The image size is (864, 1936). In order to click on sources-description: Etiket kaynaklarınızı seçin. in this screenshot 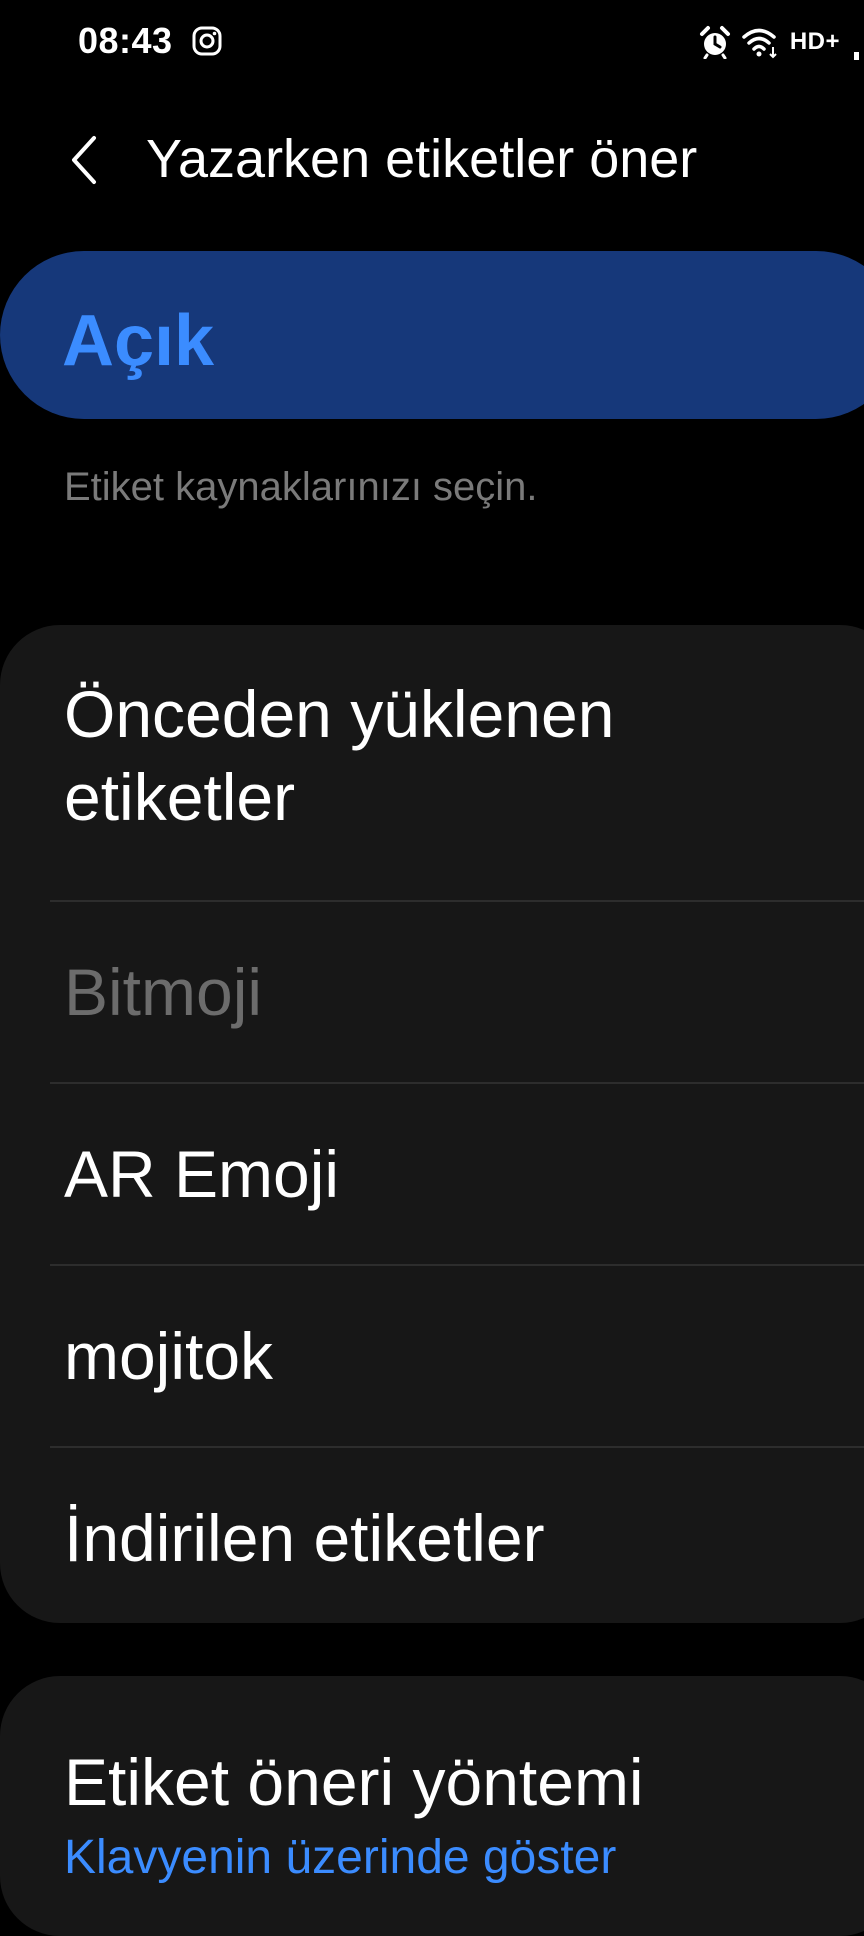, I will do `click(301, 487)`.